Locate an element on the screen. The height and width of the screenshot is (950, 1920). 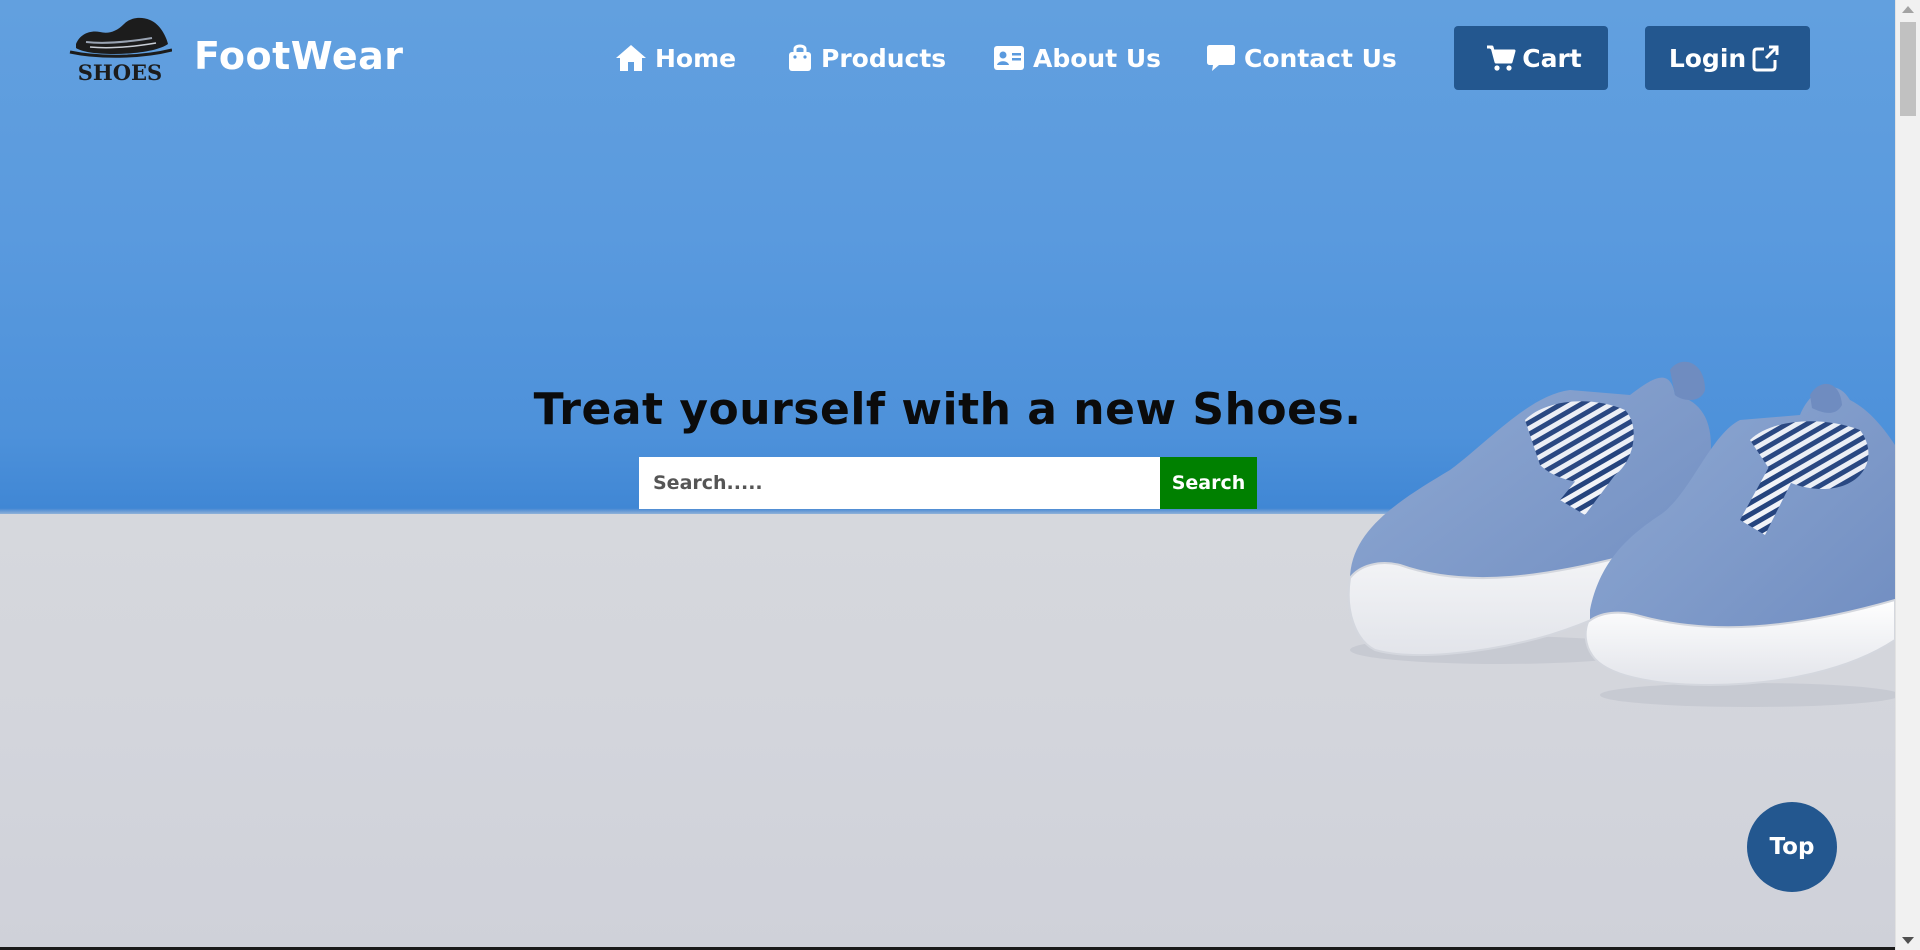
search-button: Search is located at coordinates (1208, 483).